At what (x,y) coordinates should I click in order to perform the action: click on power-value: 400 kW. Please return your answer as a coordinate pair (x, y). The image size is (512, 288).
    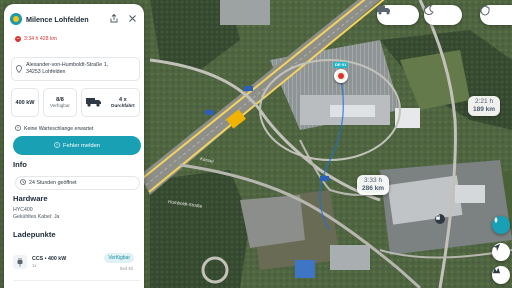
    Looking at the image, I should click on (25, 102).